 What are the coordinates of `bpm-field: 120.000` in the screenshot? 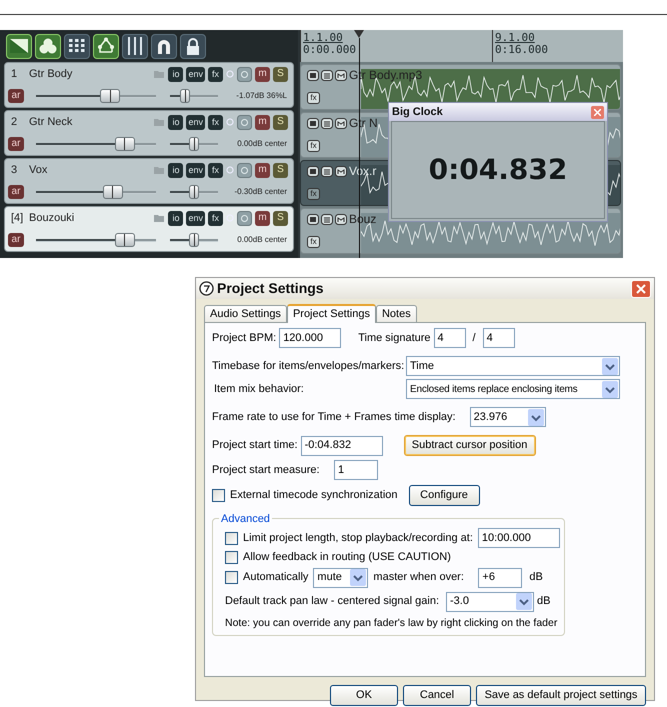 It's located at (310, 338).